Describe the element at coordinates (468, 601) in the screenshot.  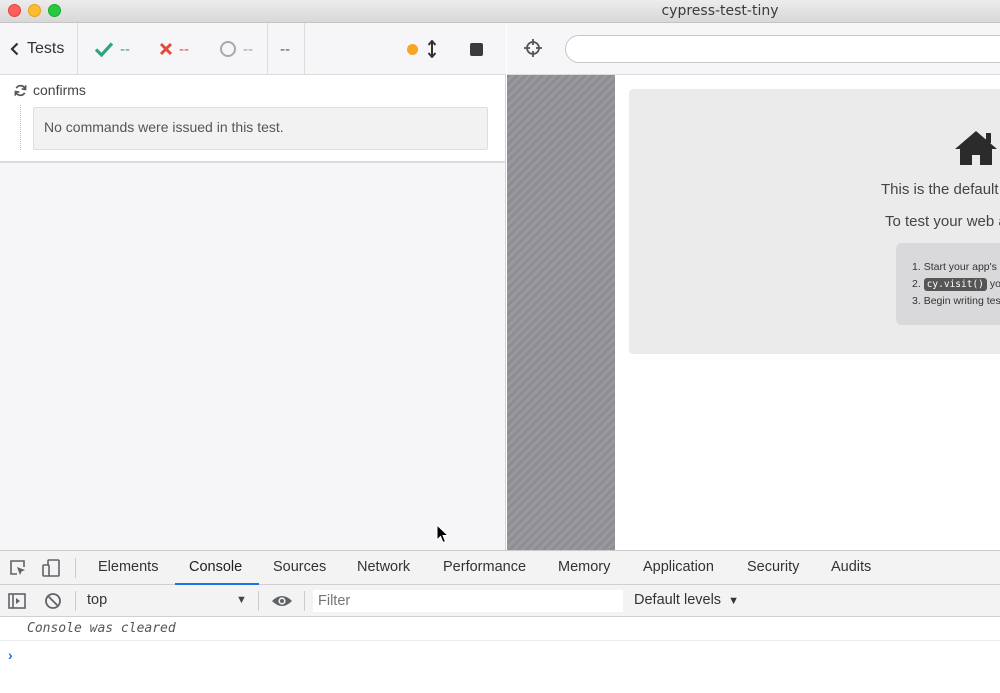
I see `filter-input` at that location.